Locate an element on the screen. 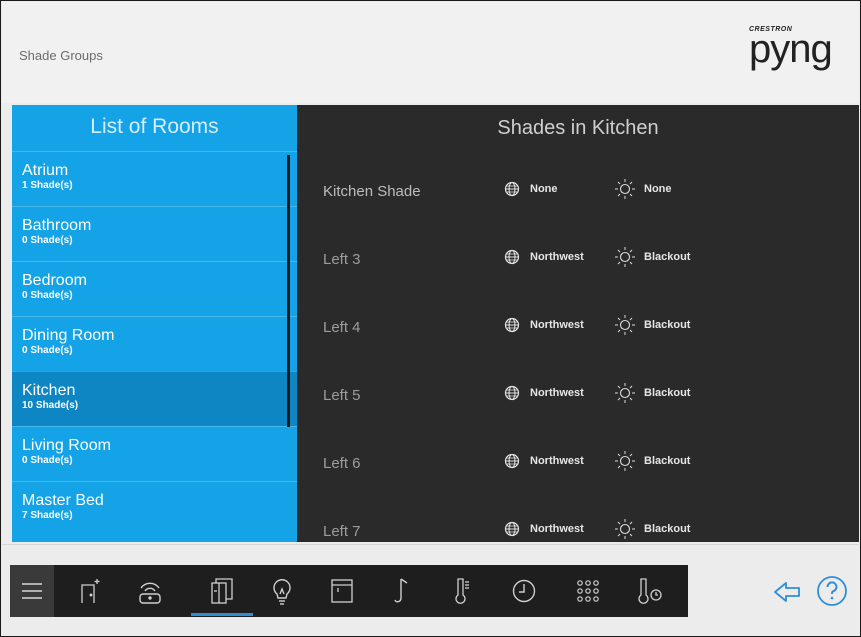  room-name: Bathroom is located at coordinates (57, 225).